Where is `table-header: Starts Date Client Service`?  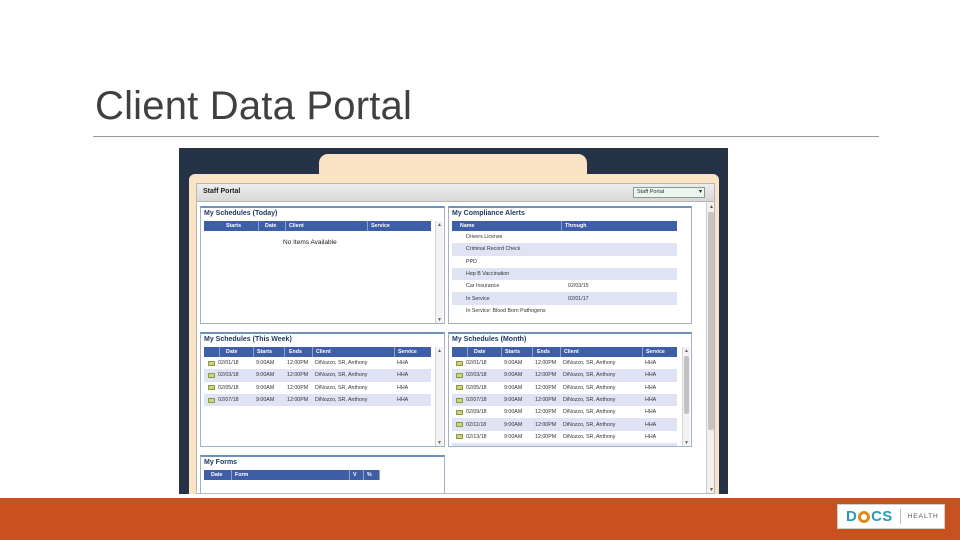 table-header: Starts Date Client Service is located at coordinates (317, 226).